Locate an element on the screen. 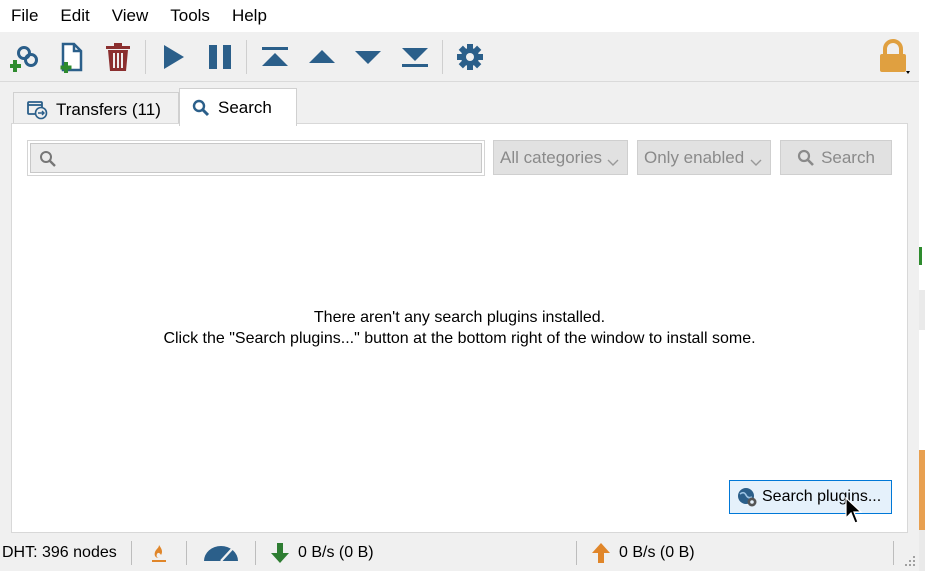 The width and height of the screenshot is (925, 571). upload-speed: 0 B/s (0 B) is located at coordinates (643, 553).